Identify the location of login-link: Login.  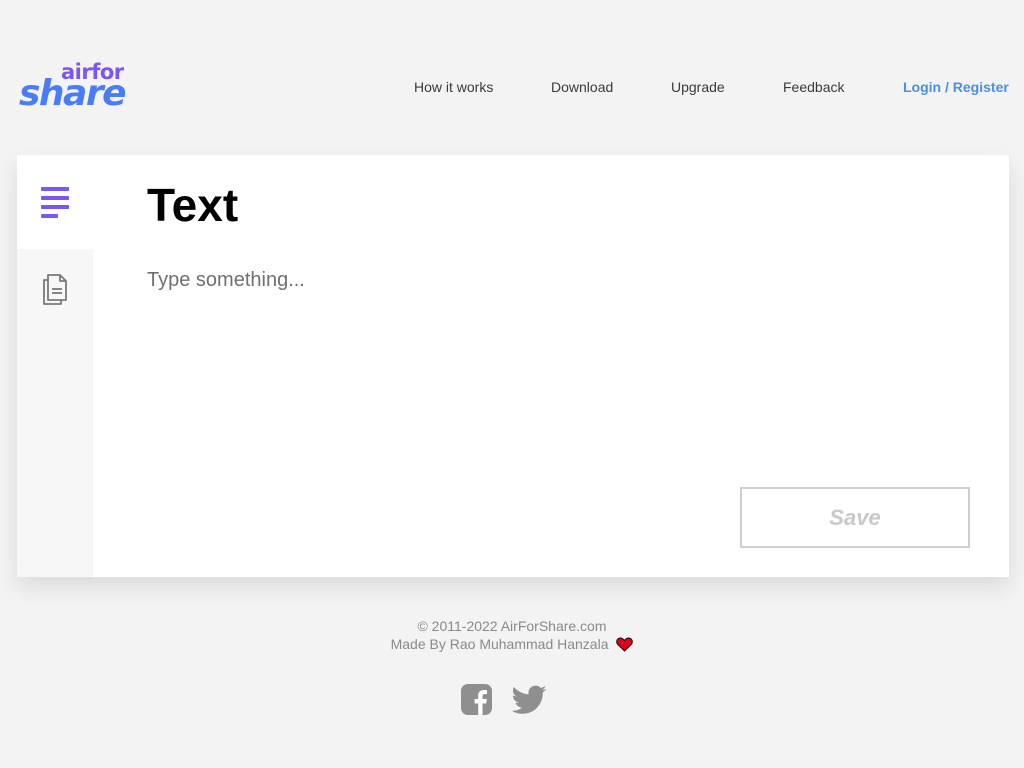
(922, 87).